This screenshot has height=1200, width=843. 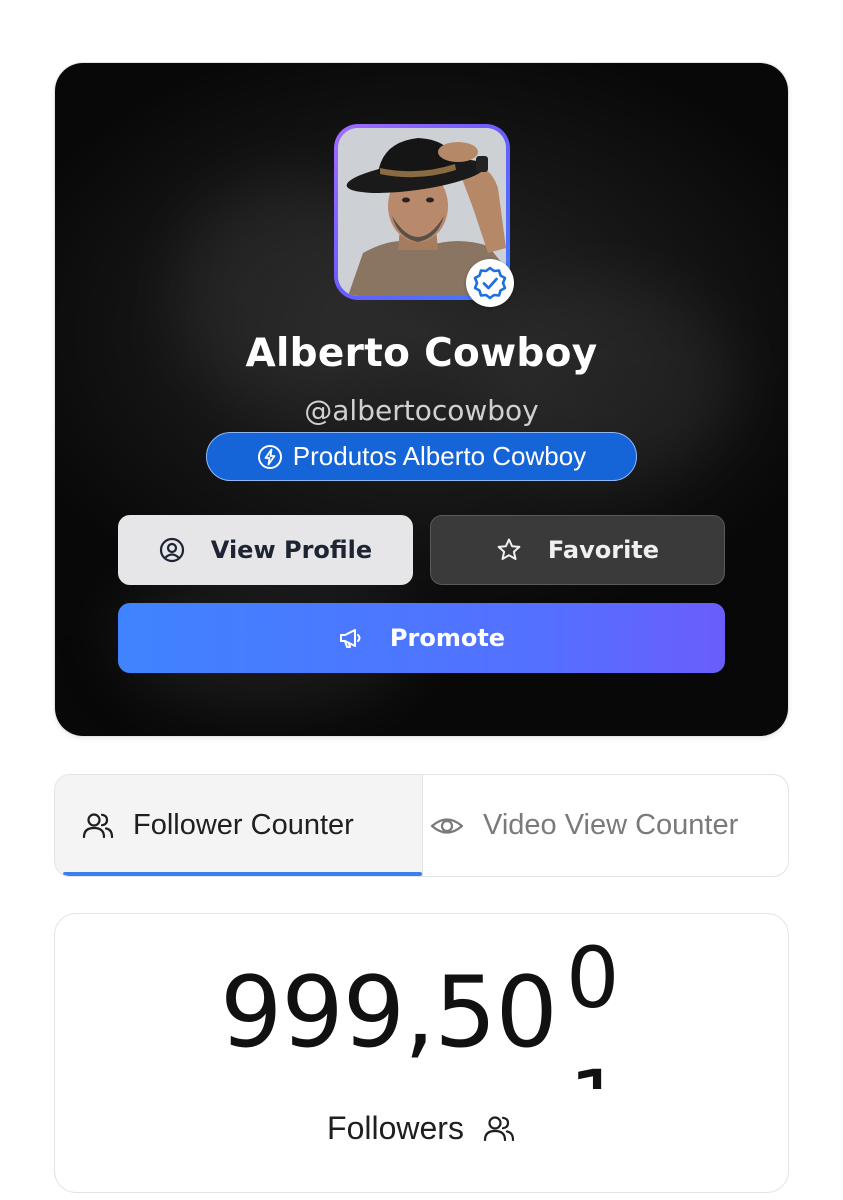 I want to click on promote-label: Promote, so click(x=447, y=638).